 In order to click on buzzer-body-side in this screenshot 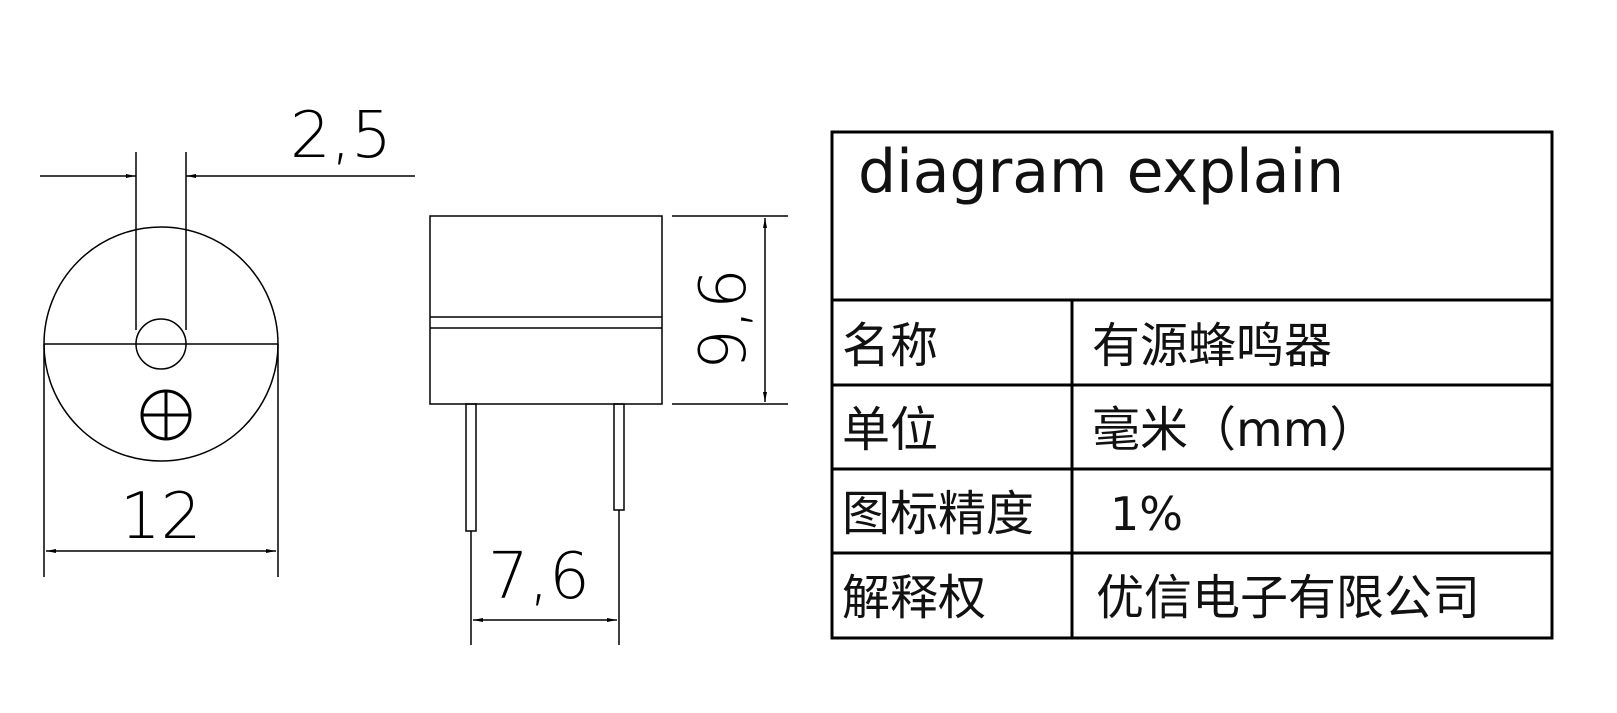, I will do `click(546, 310)`.